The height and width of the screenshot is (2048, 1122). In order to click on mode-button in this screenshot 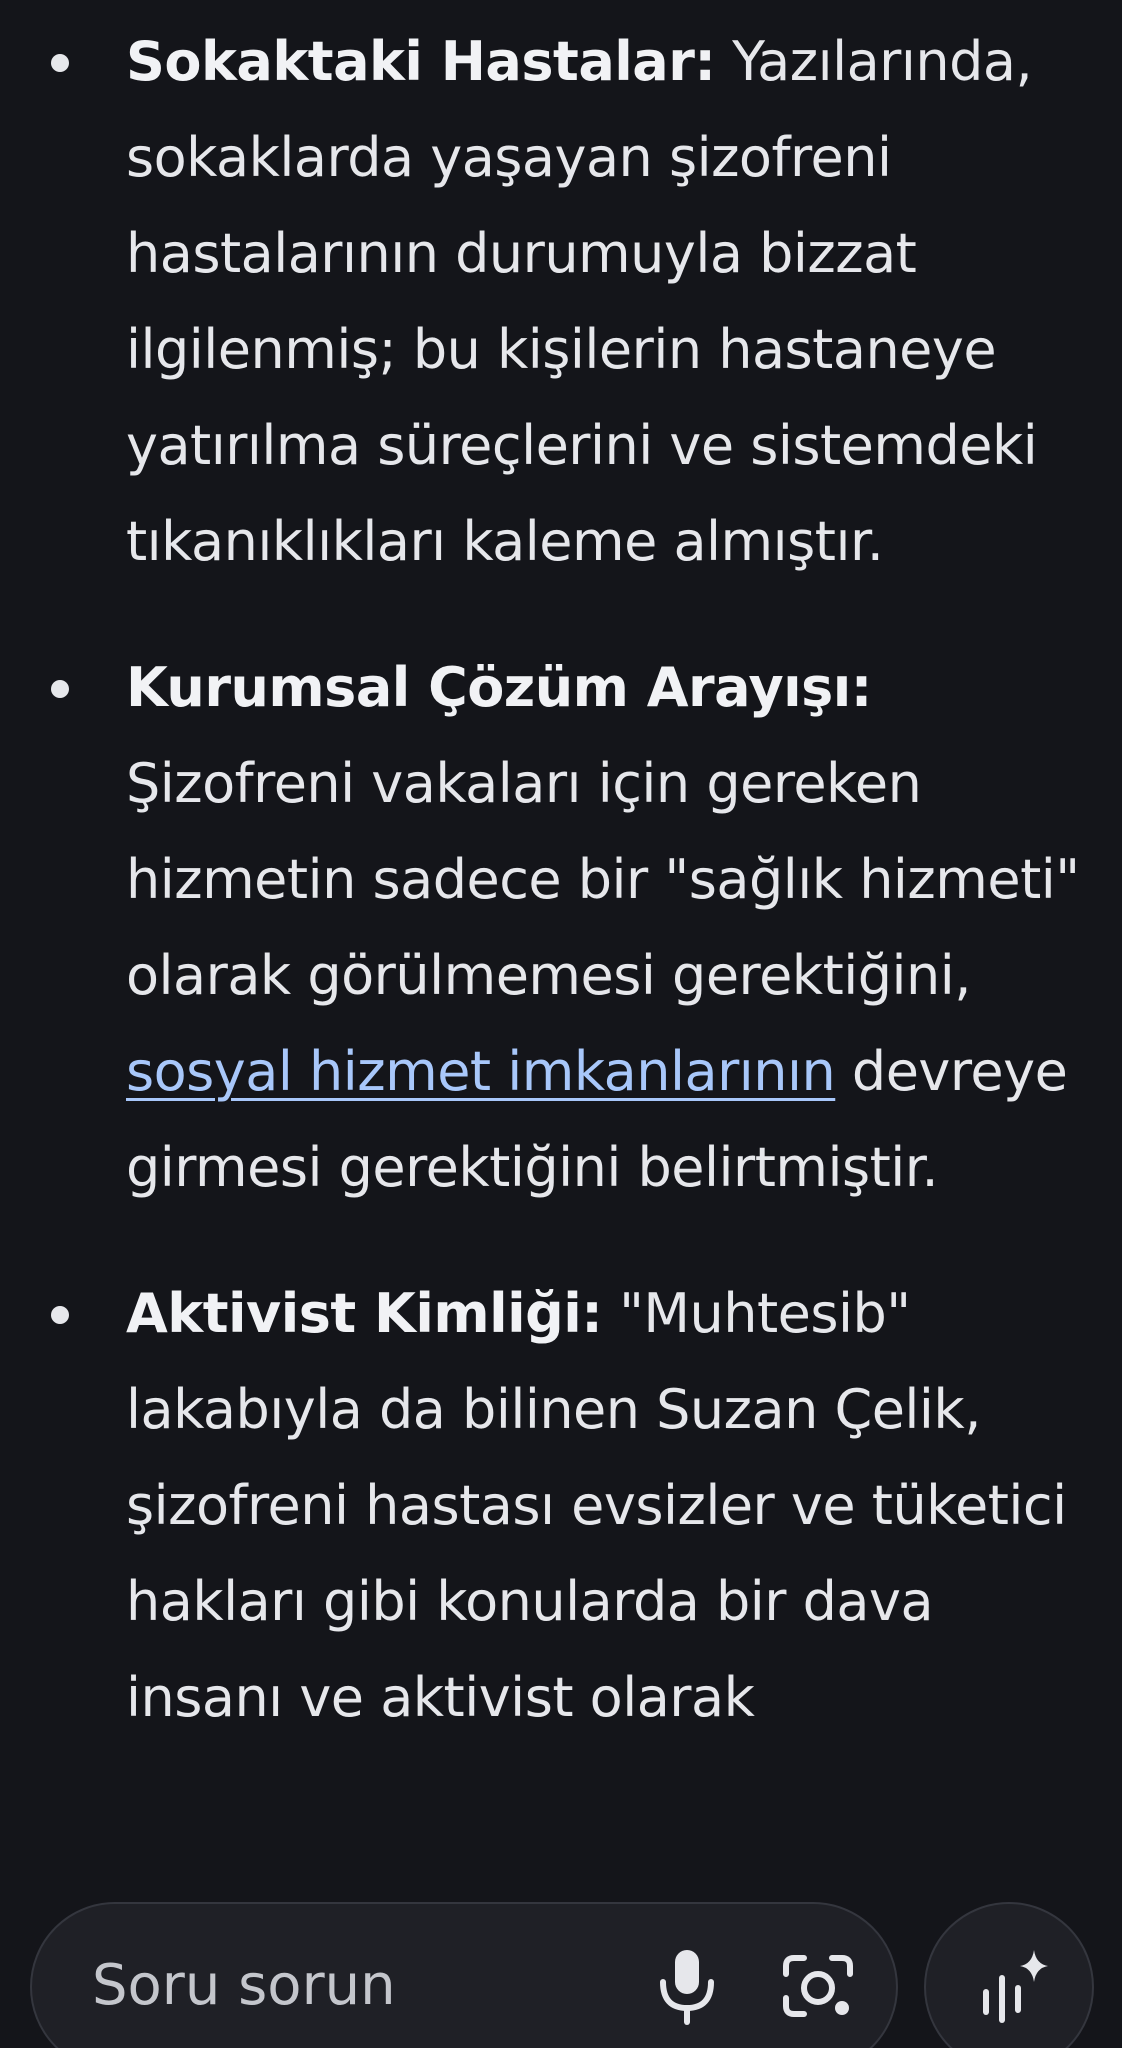, I will do `click(1009, 1975)`.